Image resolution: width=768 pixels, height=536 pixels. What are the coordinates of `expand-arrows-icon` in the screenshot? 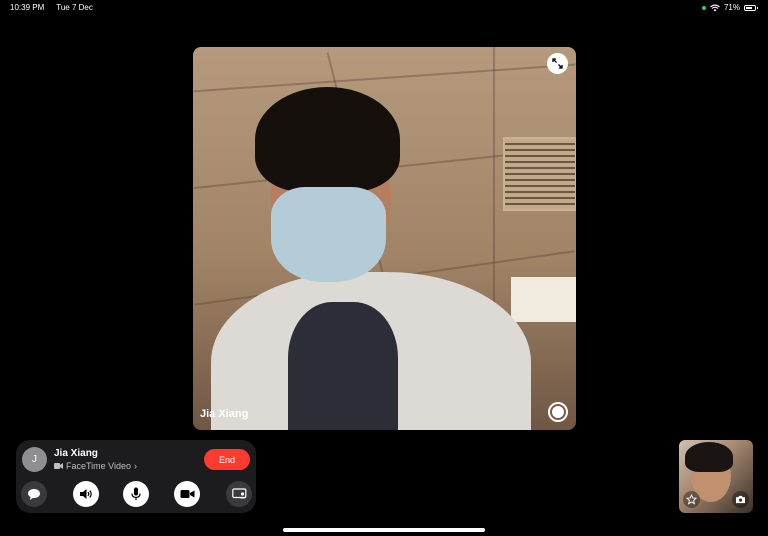 It's located at (557, 63).